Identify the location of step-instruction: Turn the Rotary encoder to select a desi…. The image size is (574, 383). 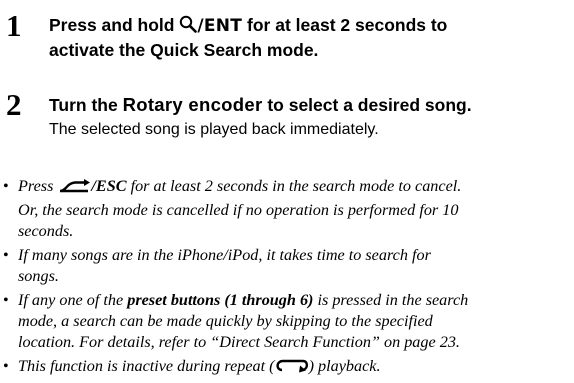
(260, 116).